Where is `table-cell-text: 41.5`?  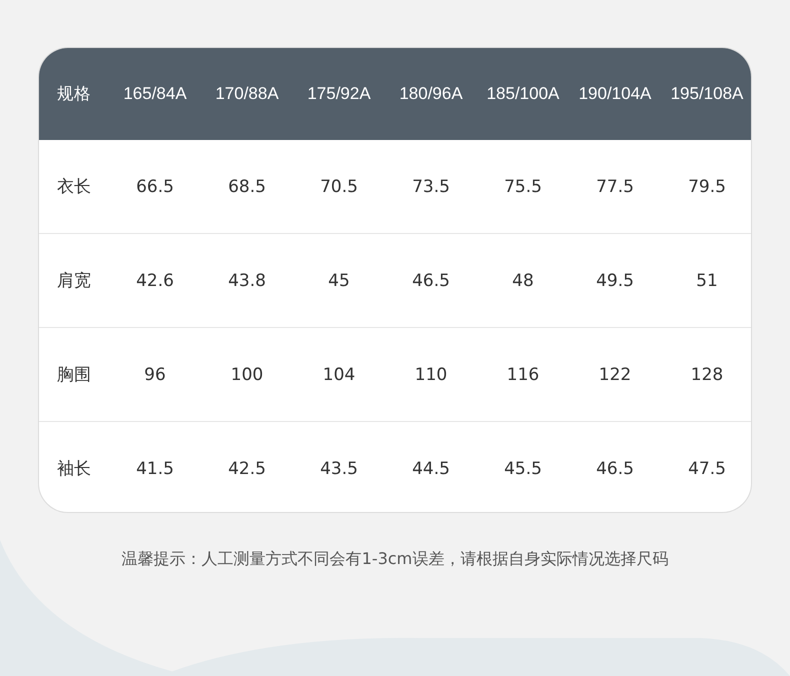 table-cell-text: 41.5 is located at coordinates (155, 468).